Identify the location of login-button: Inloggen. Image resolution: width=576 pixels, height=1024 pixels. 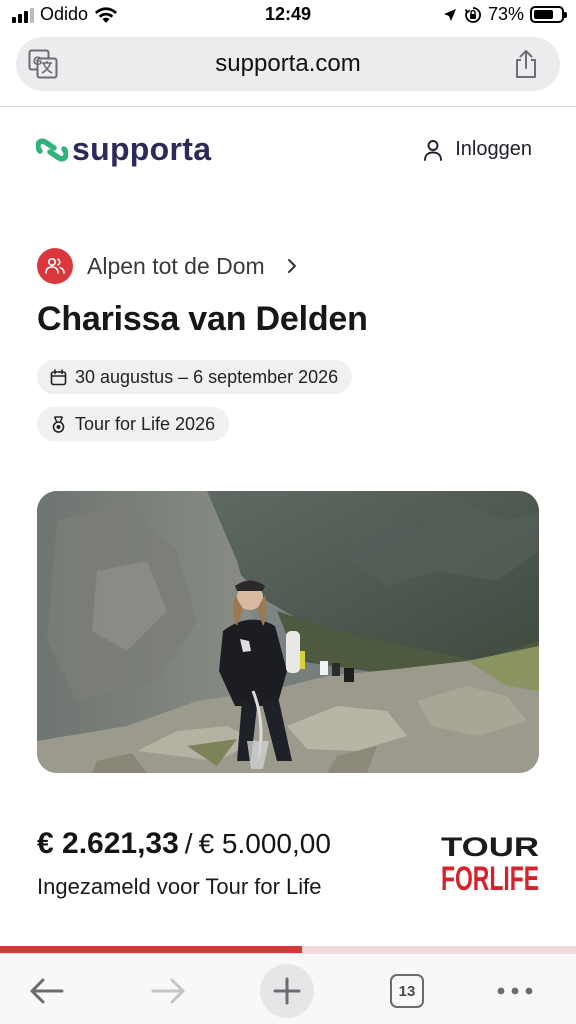
(477, 149).